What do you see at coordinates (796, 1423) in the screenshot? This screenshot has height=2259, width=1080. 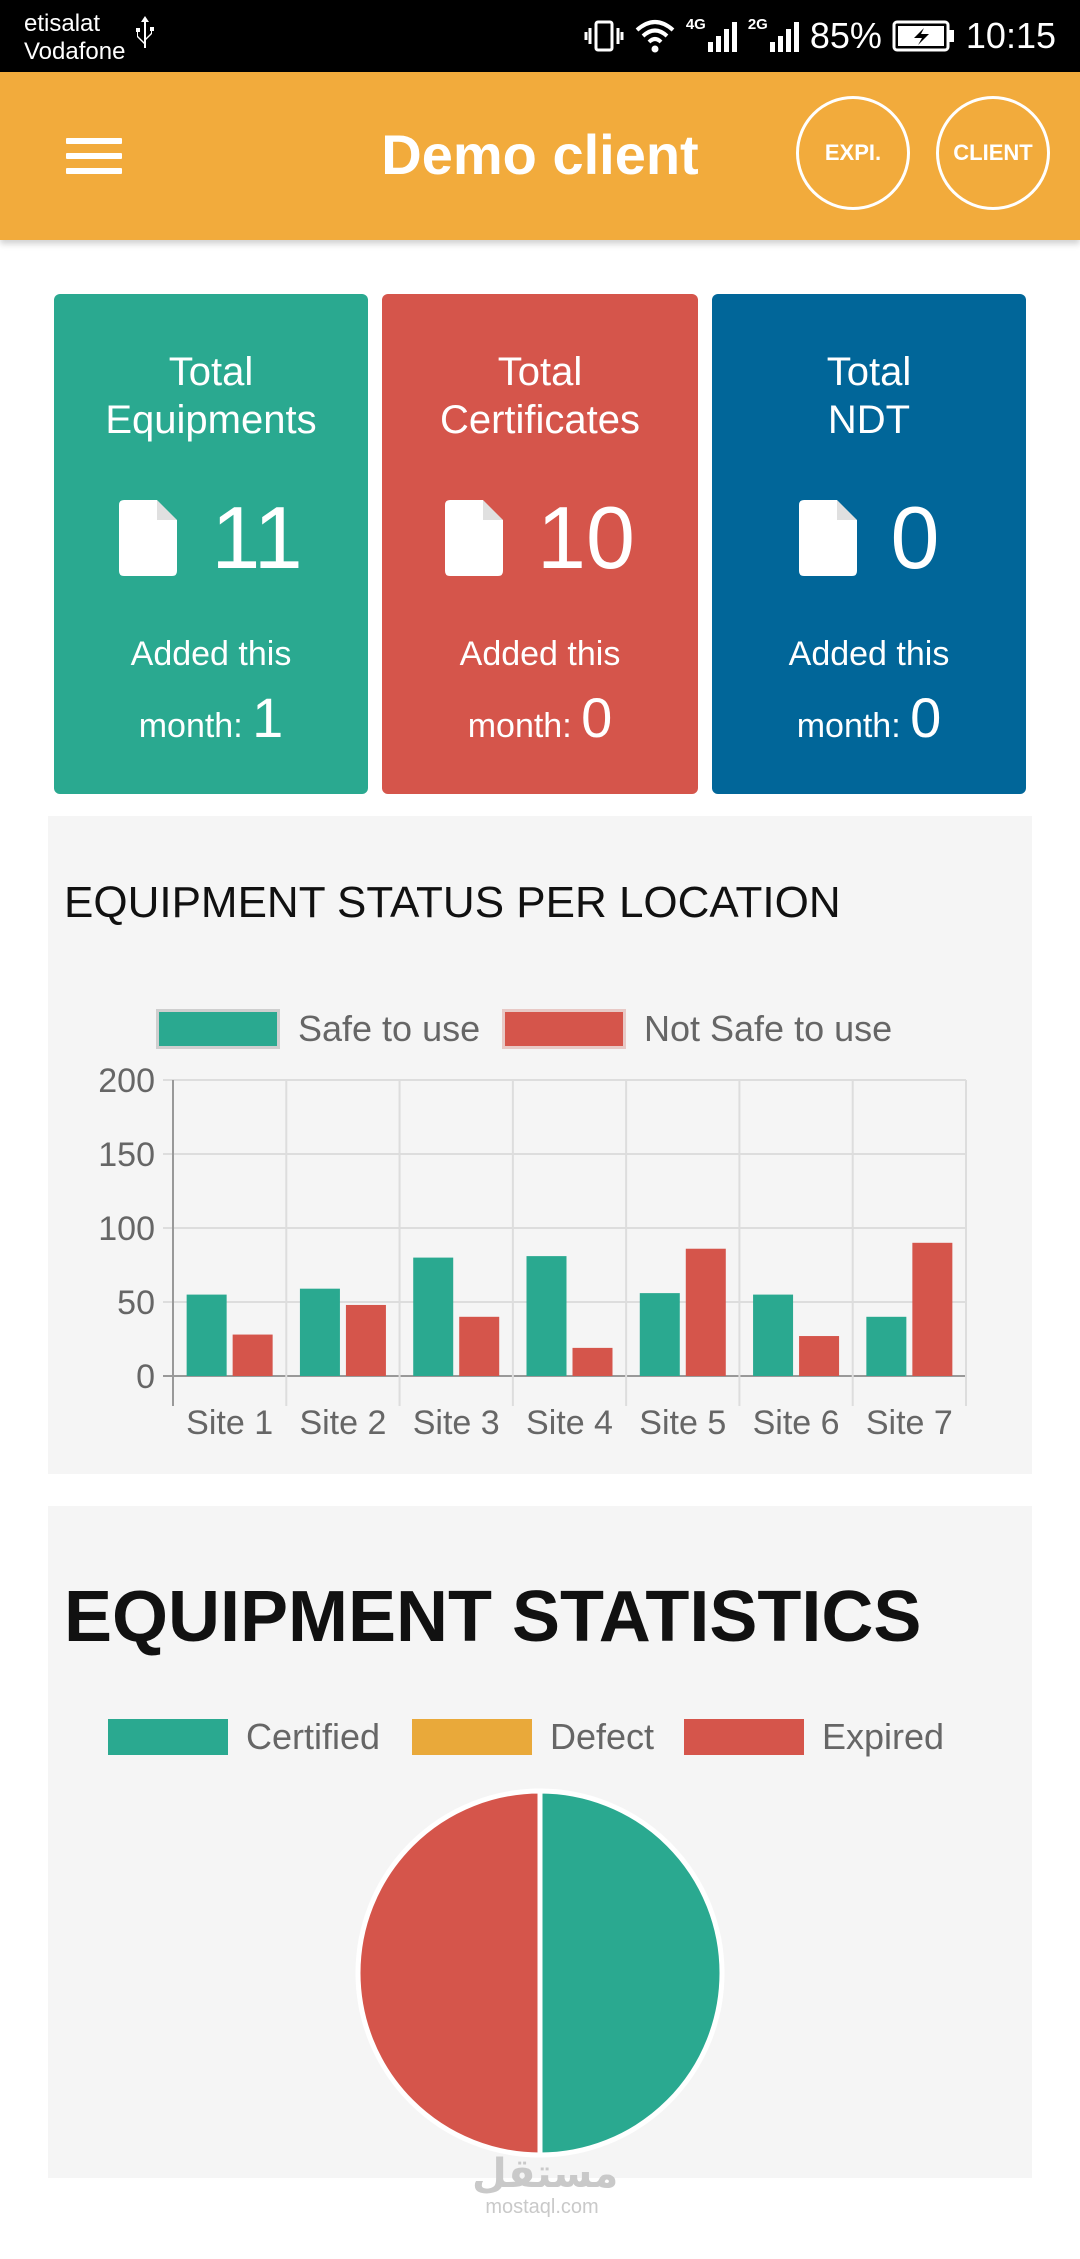 I see `x-tick-label: Site 6` at bounding box center [796, 1423].